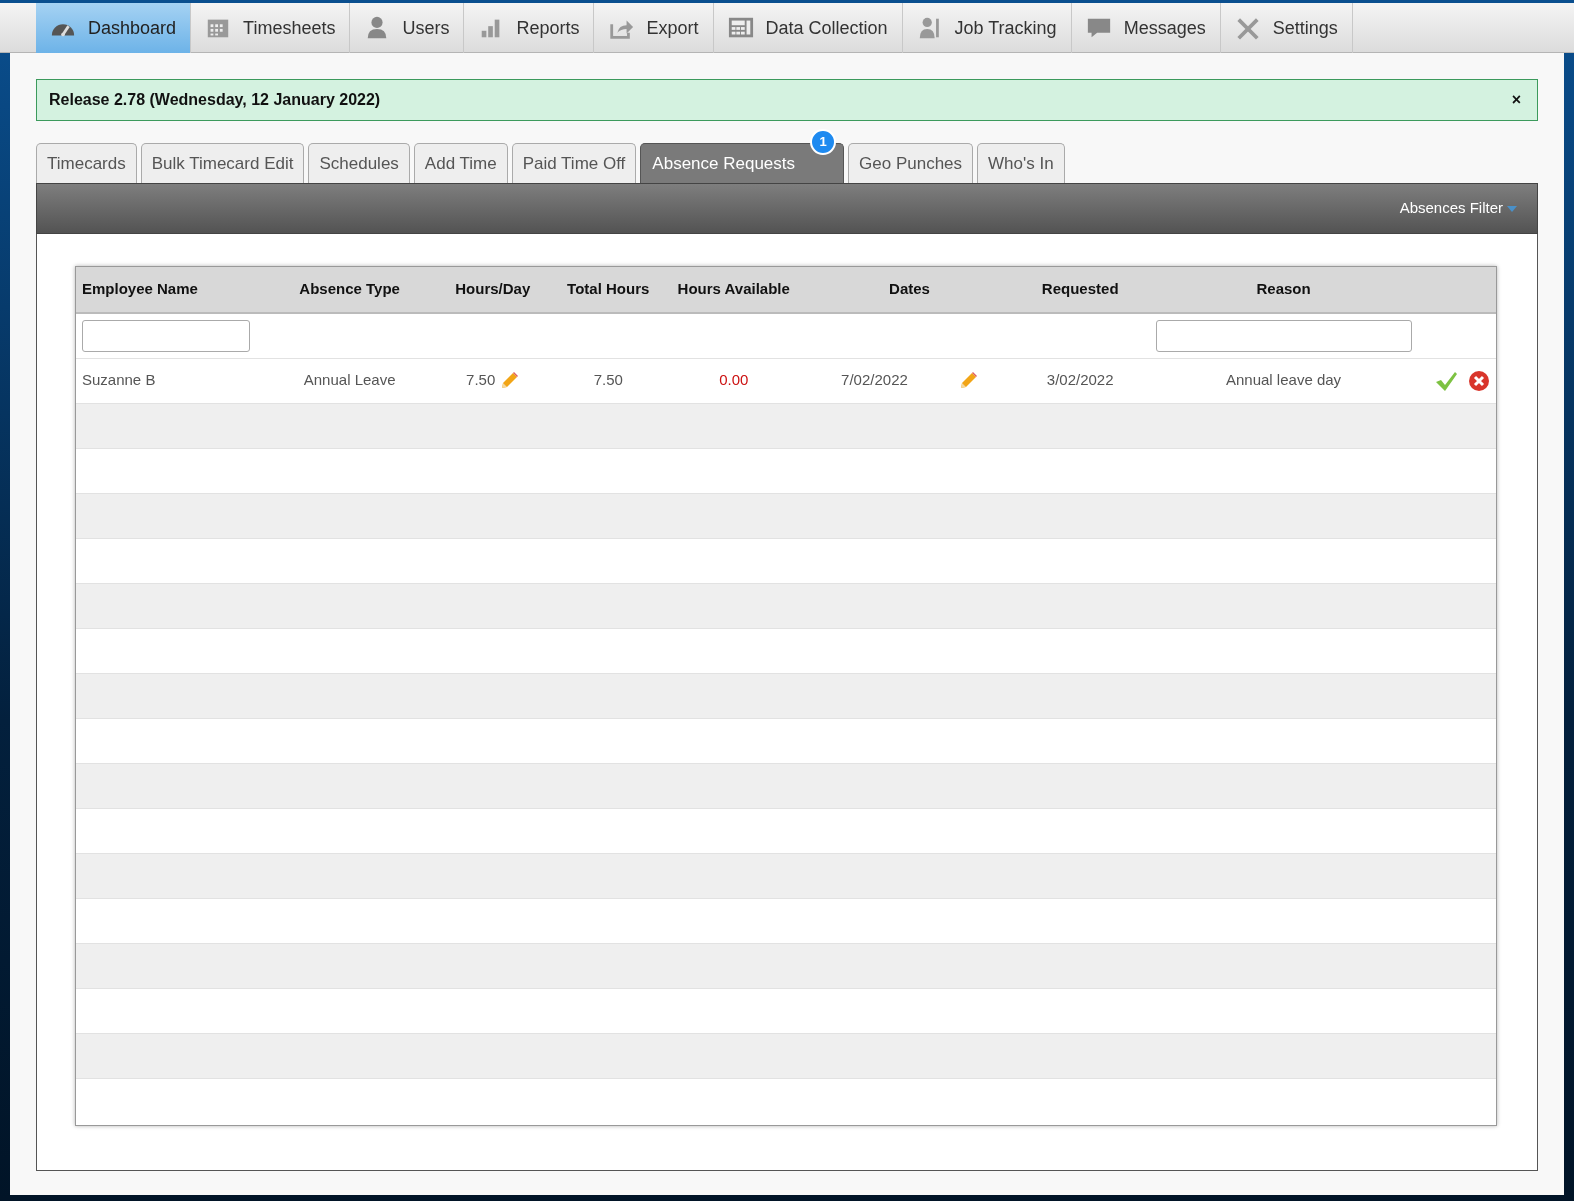 This screenshot has width=1574, height=1201. I want to click on tab: Bulk Timecard Edit, so click(222, 163).